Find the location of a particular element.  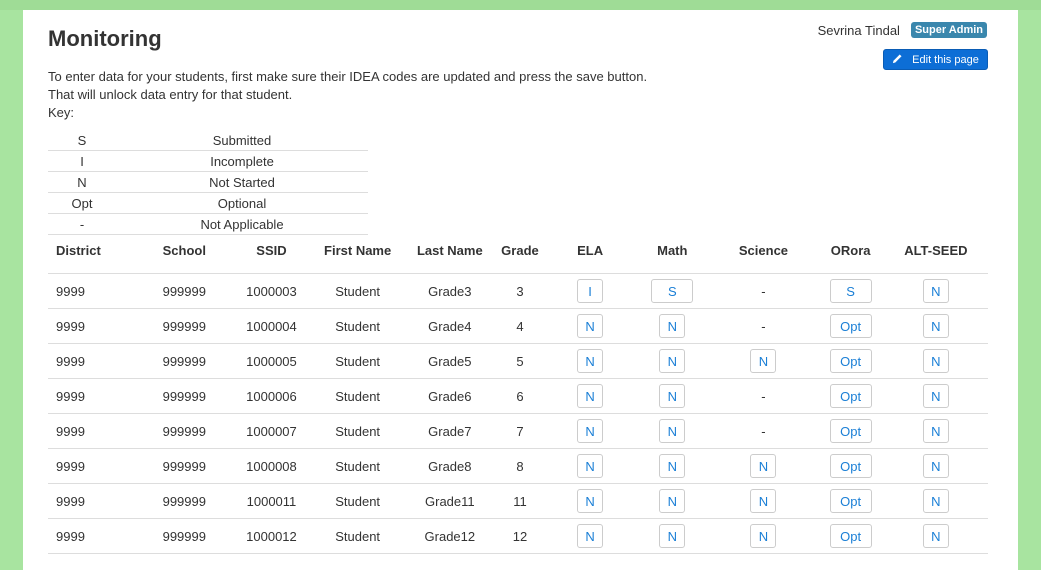

status-button-math: S is located at coordinates (672, 291).